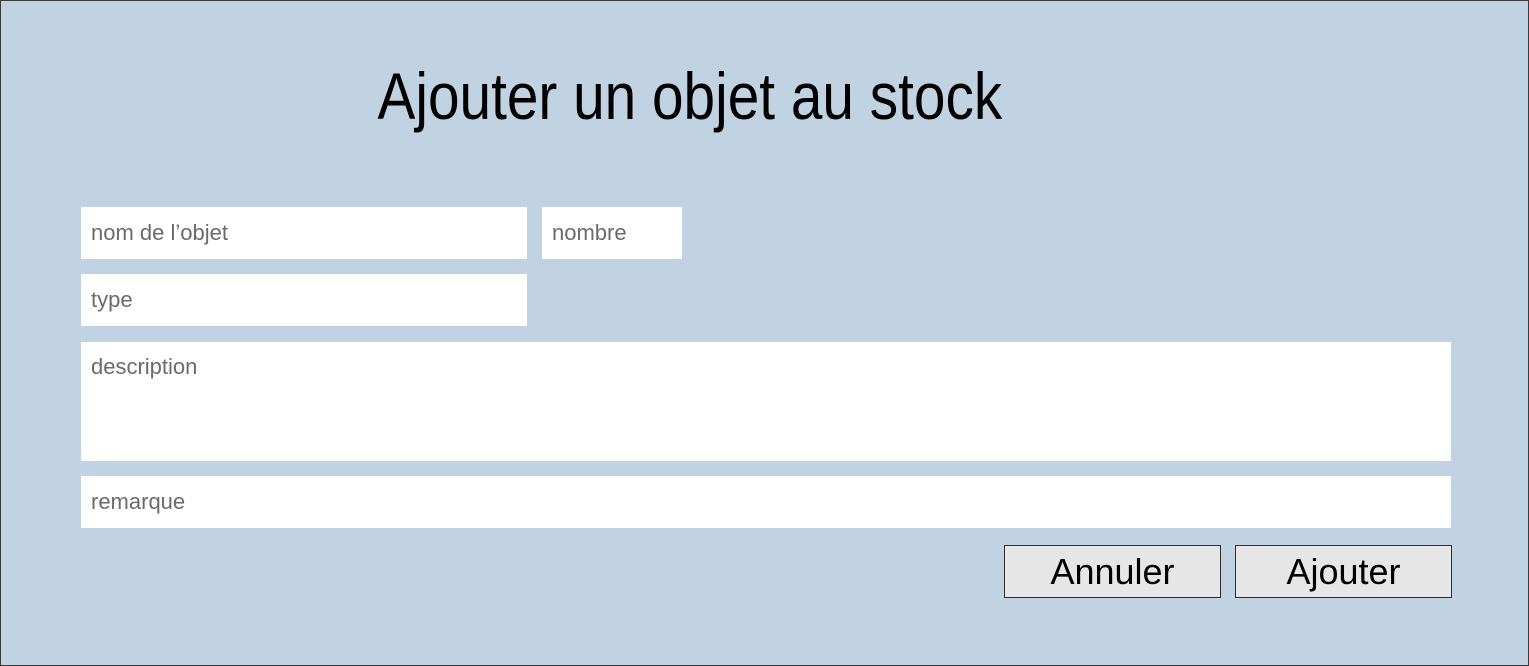 This screenshot has height=666, width=1529. I want to click on item-name-input, so click(304, 233).